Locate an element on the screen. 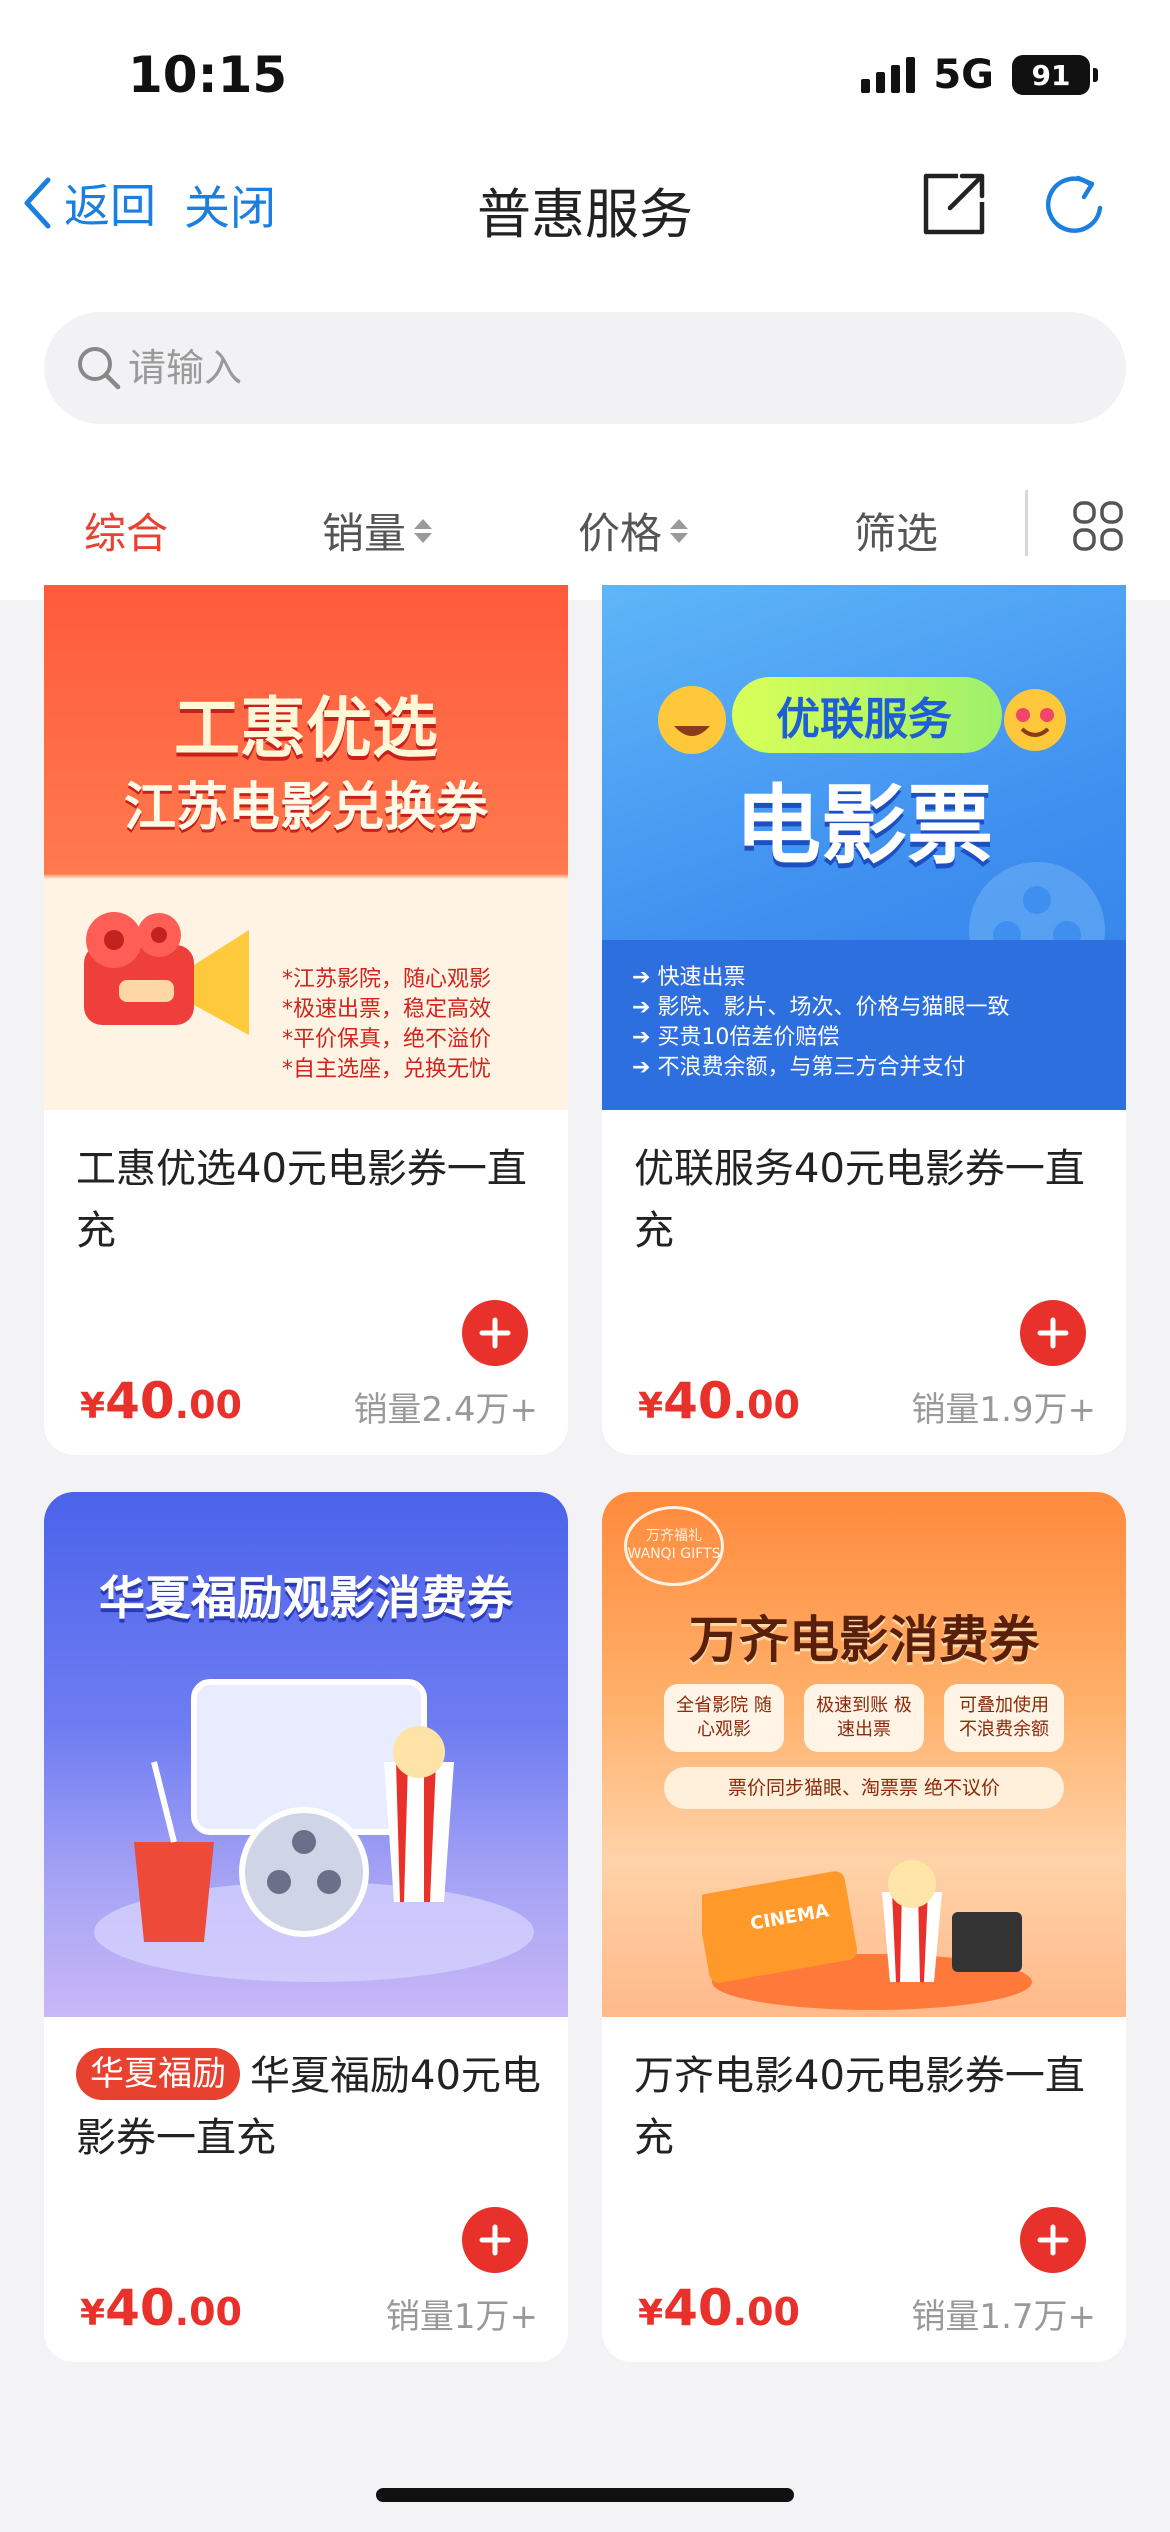 The width and height of the screenshot is (1170, 2532). tab-sales: 销量 is located at coordinates (377, 530).